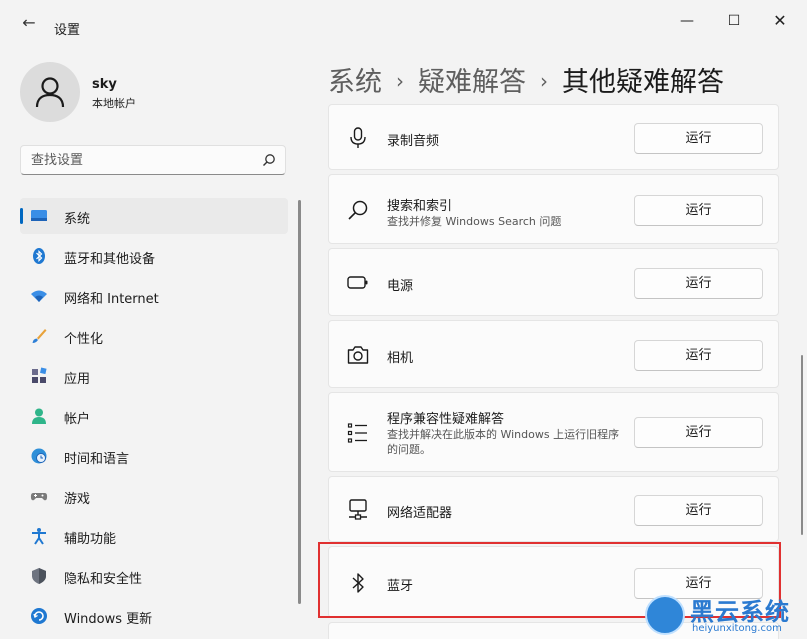 The height and width of the screenshot is (639, 807). I want to click on monitor-icon, so click(39, 215).